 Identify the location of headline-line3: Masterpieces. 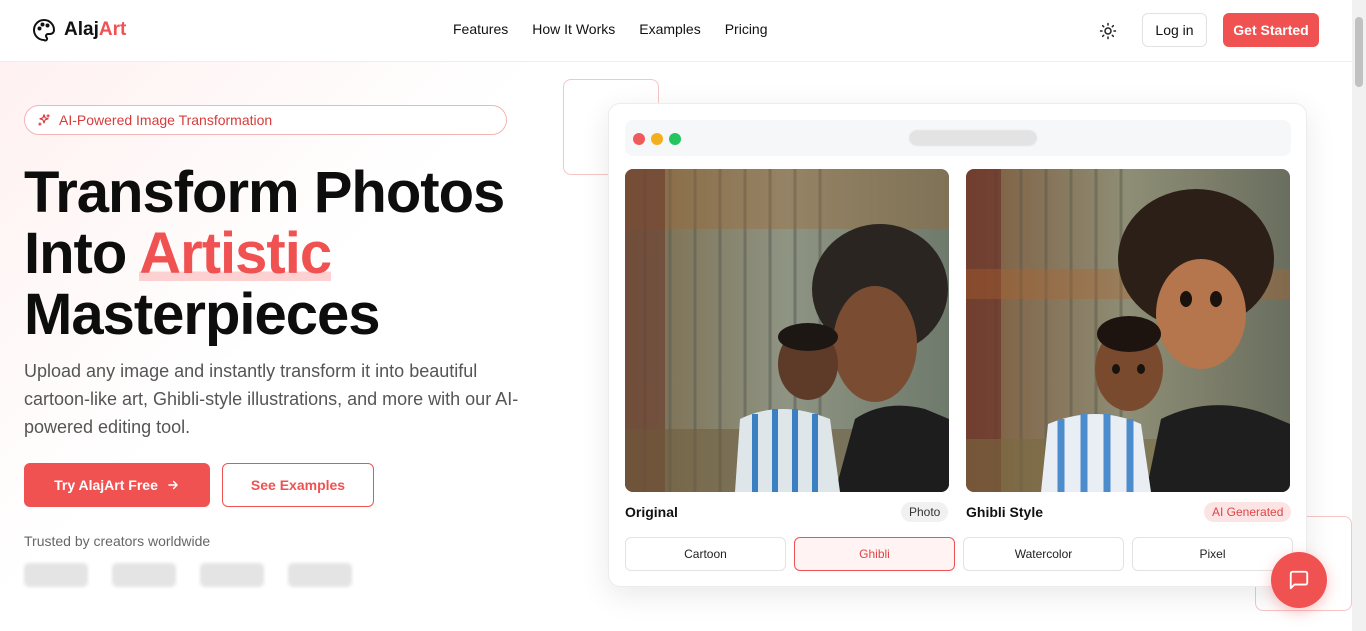
(202, 314).